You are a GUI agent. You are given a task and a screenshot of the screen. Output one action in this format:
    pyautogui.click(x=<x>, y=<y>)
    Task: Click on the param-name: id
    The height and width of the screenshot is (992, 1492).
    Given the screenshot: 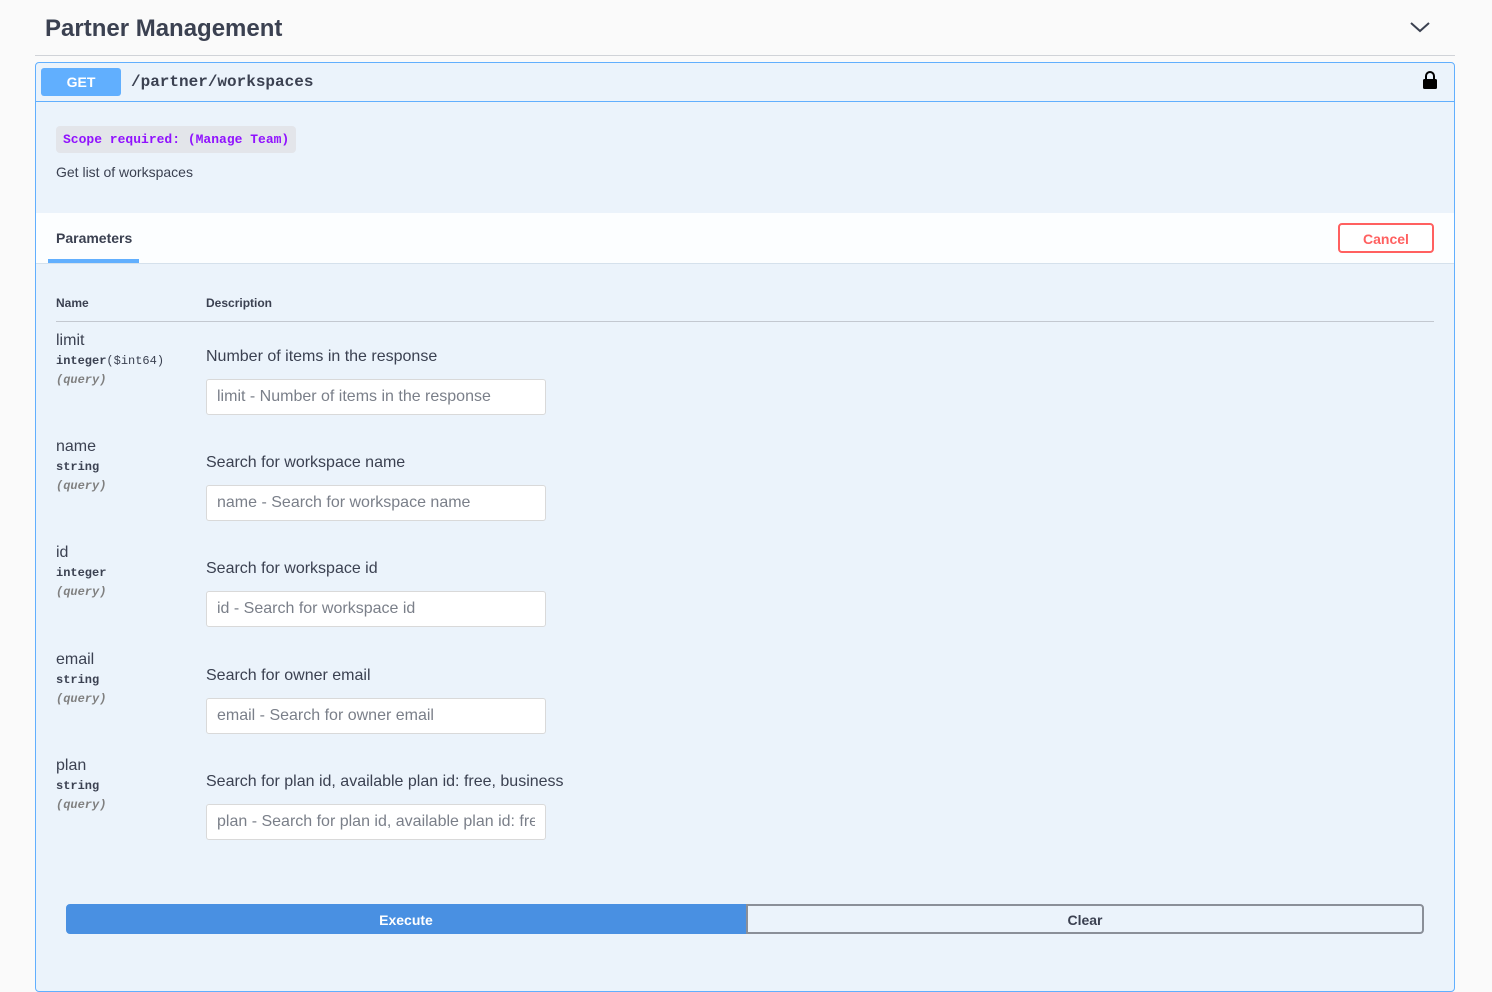 What is the action you would take?
    pyautogui.click(x=62, y=552)
    